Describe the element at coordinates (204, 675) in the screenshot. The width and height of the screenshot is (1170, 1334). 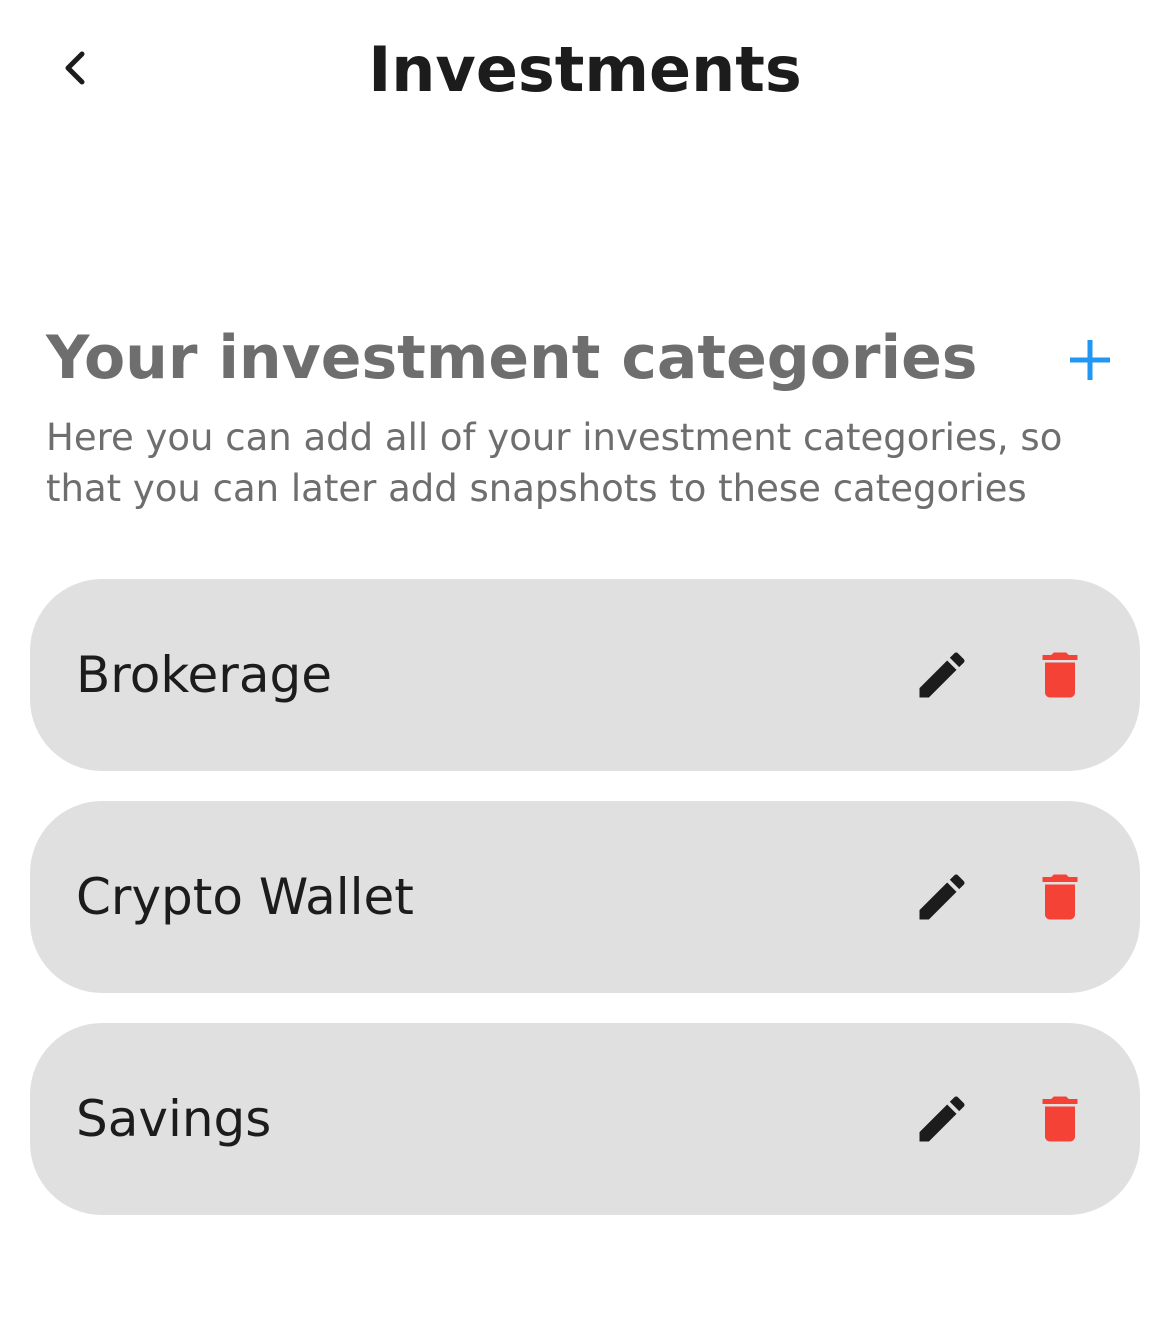
I see `category-name: Brokerage` at that location.